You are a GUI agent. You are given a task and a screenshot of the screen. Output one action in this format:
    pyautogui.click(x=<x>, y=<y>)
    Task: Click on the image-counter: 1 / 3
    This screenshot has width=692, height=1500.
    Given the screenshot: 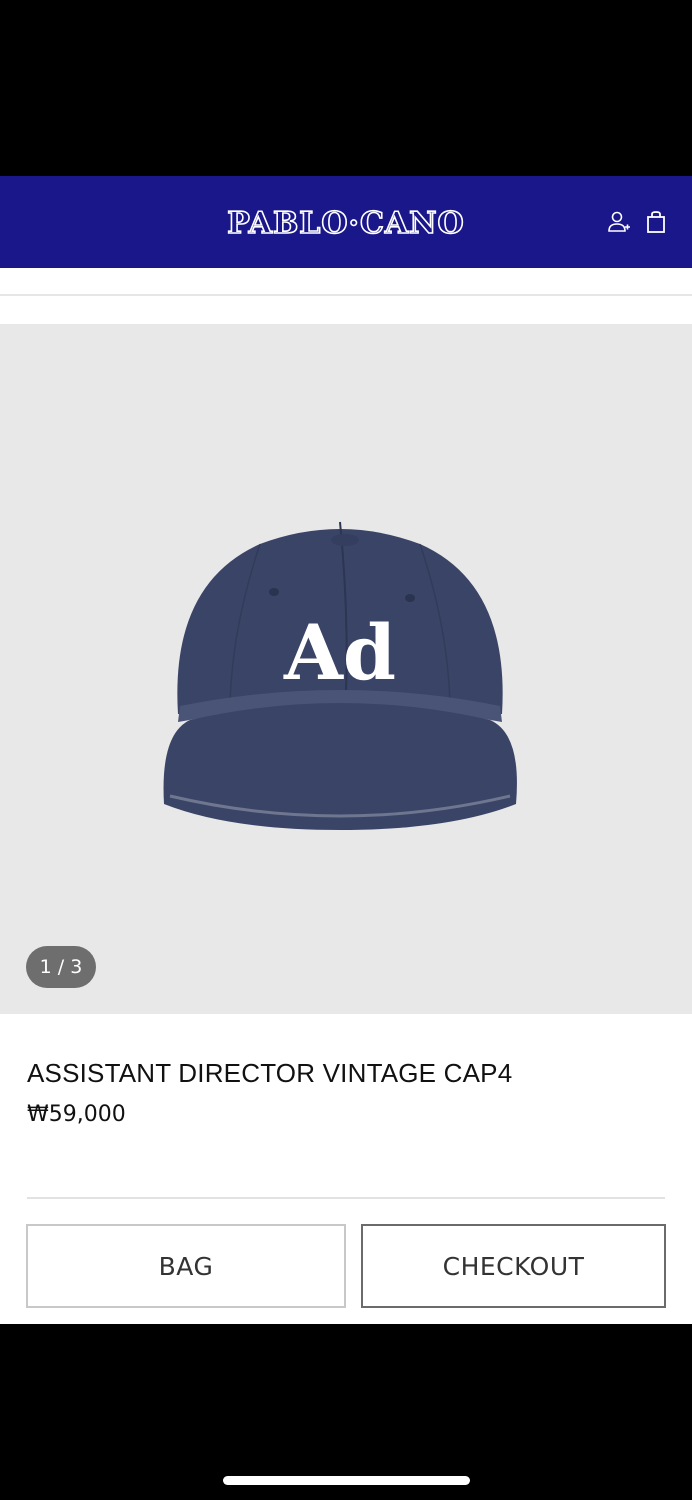 What is the action you would take?
    pyautogui.click(x=61, y=967)
    